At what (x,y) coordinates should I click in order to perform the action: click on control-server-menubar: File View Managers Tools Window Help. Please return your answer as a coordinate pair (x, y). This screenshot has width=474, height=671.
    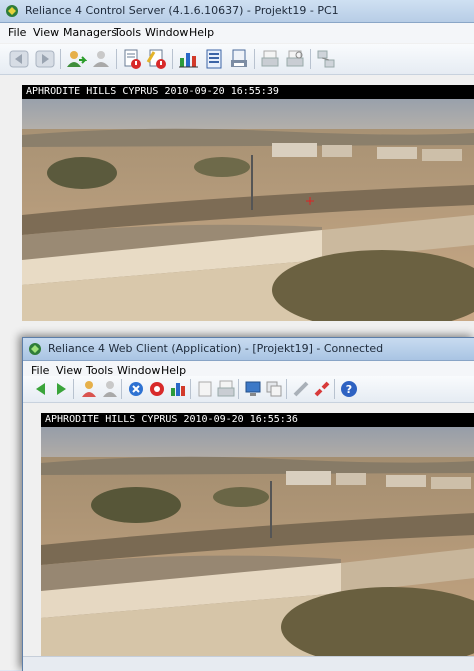
    Looking at the image, I should click on (237, 33).